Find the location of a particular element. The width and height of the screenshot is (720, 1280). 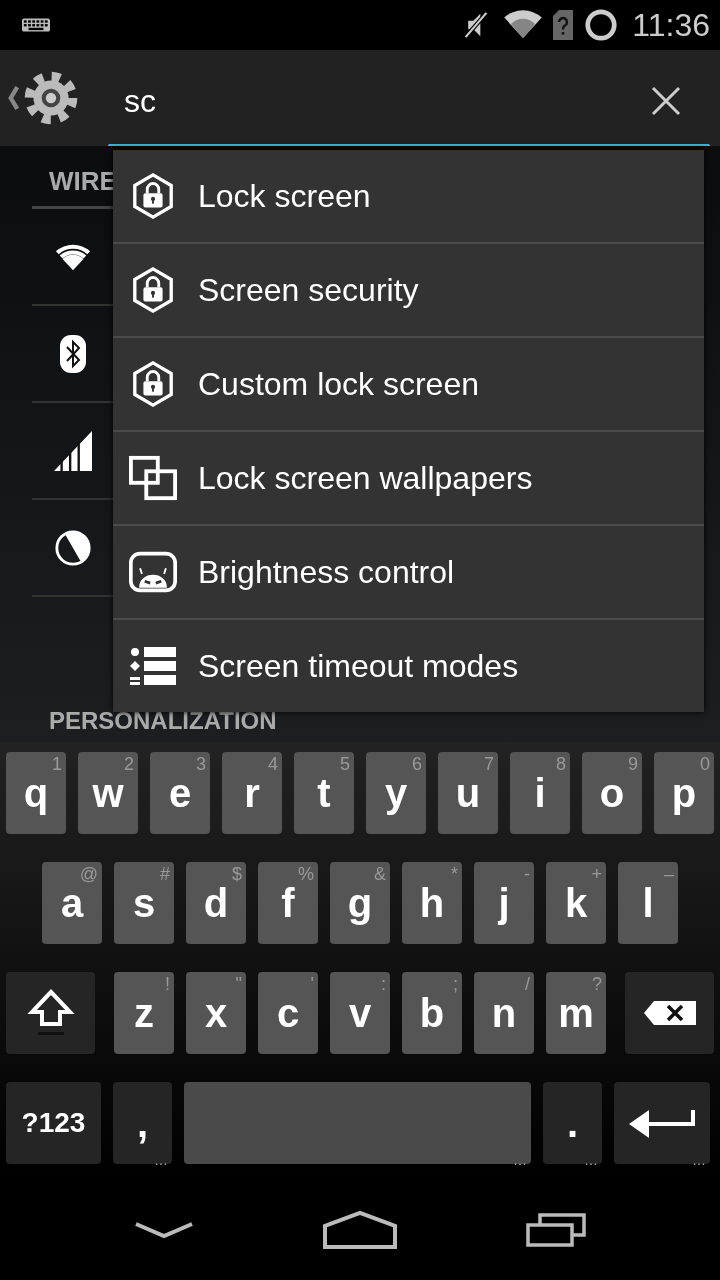

home-button is located at coordinates (360, 1230).